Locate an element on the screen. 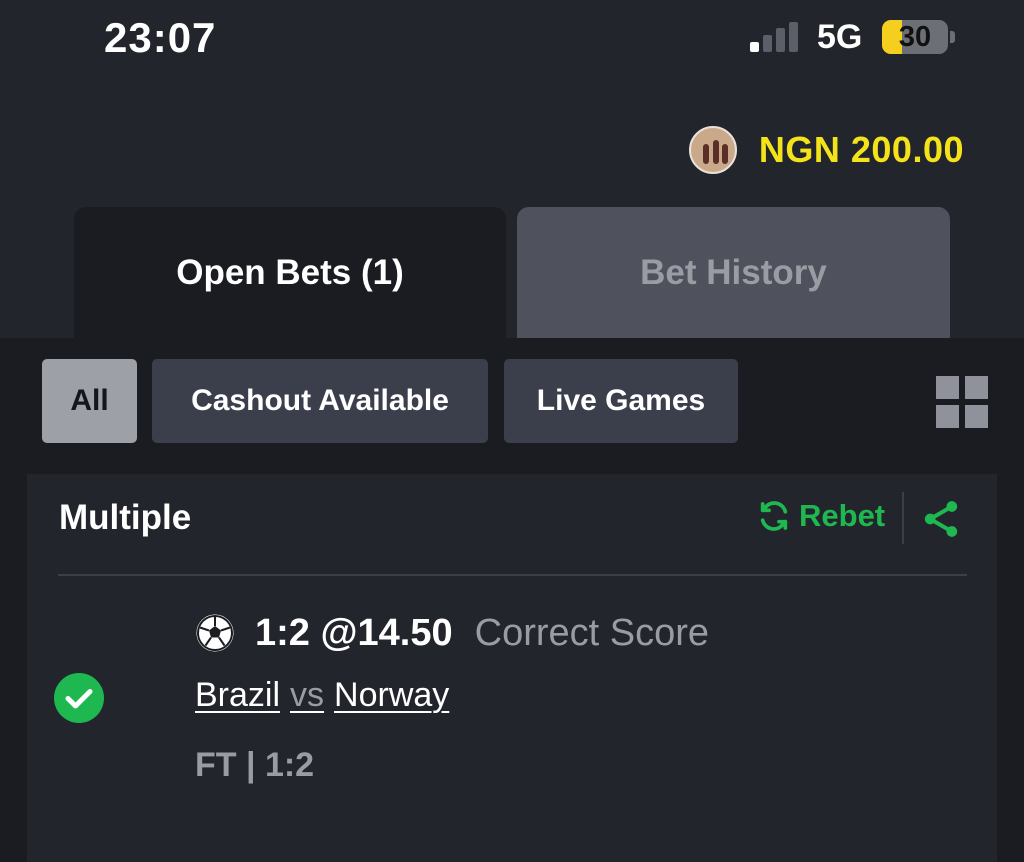  share-icon is located at coordinates (941, 519).